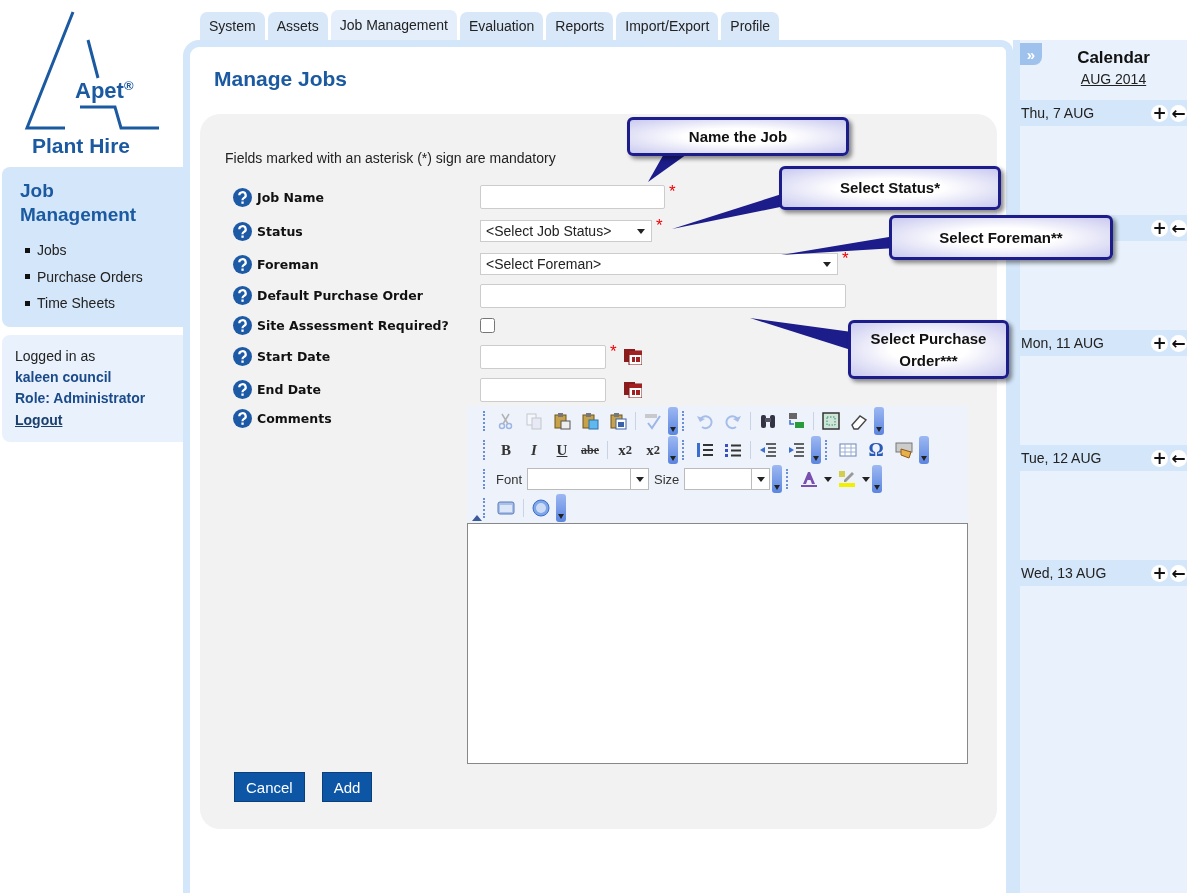  I want to click on nav-link: Jobs, so click(104, 250).